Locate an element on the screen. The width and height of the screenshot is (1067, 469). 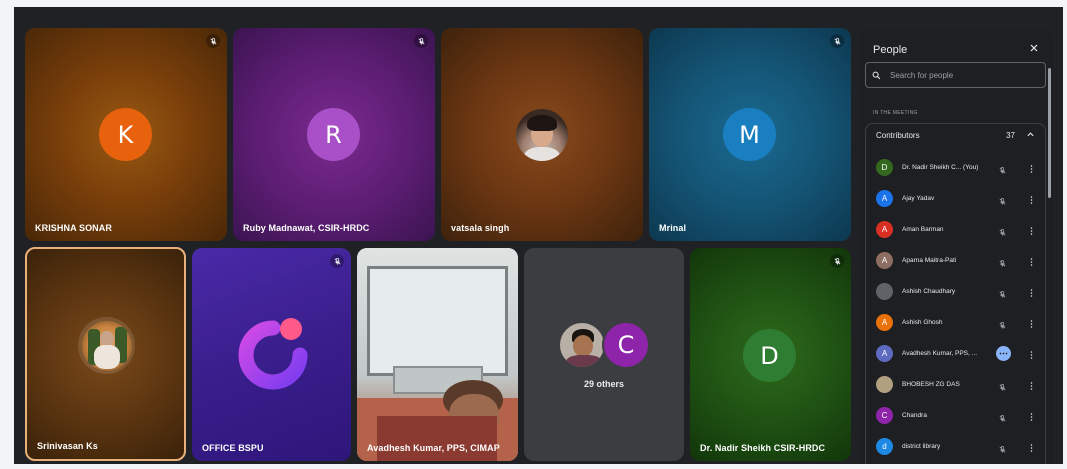
participant-name: Avadhesh Kumar, PPS, CIMAP is located at coordinates (433, 448).